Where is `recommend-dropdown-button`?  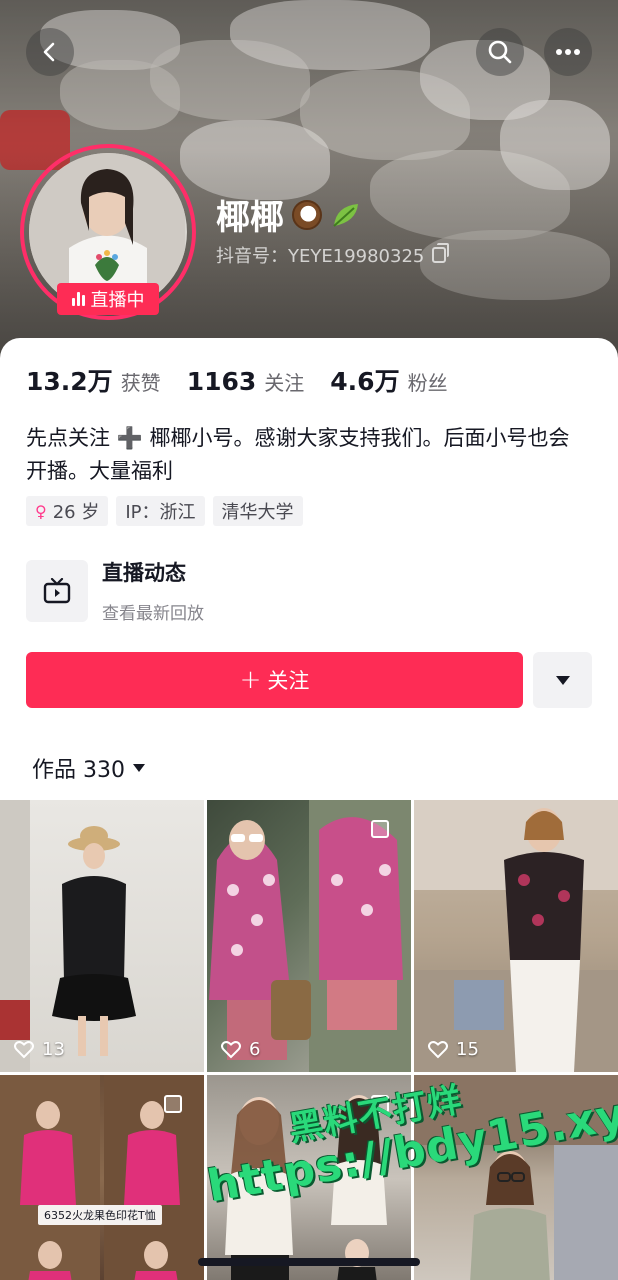 recommend-dropdown-button is located at coordinates (562, 680).